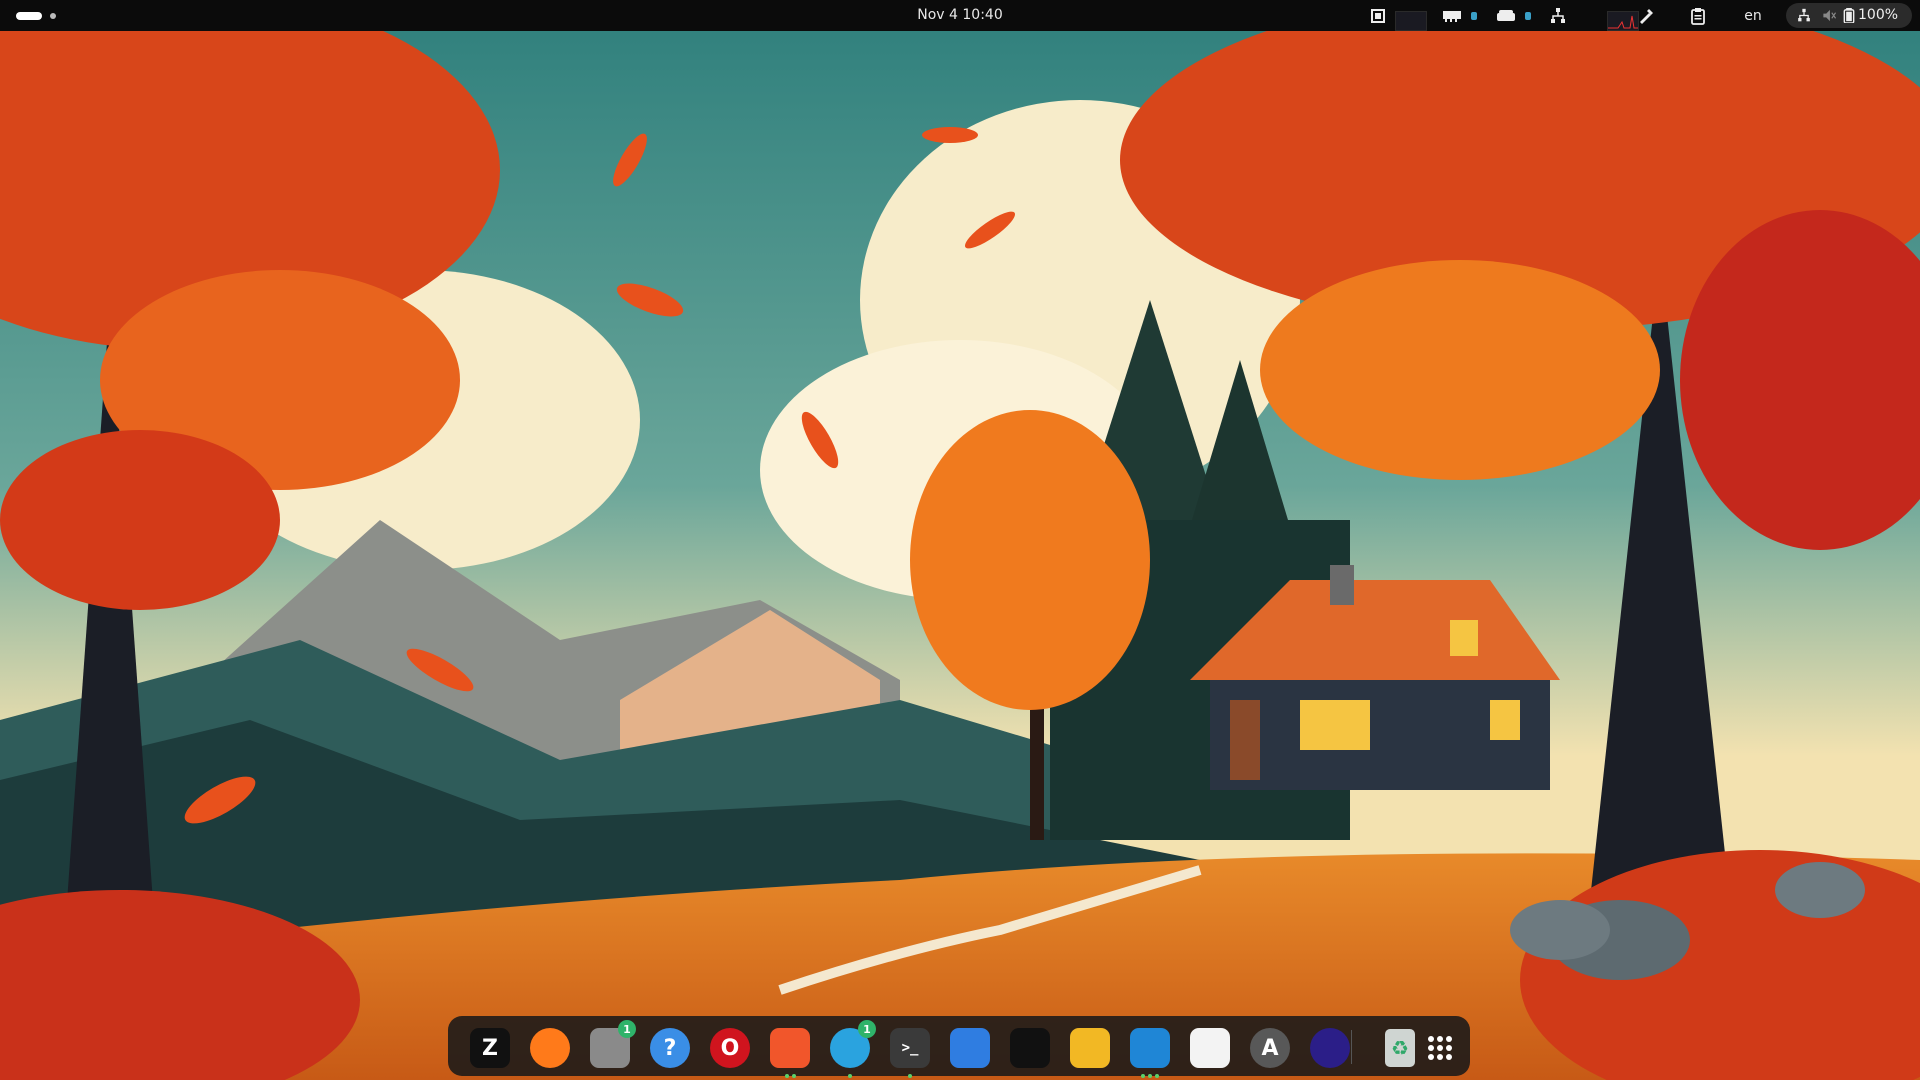  Describe the element at coordinates (1474, 15) in the screenshot. I see `memory-indicator` at that location.